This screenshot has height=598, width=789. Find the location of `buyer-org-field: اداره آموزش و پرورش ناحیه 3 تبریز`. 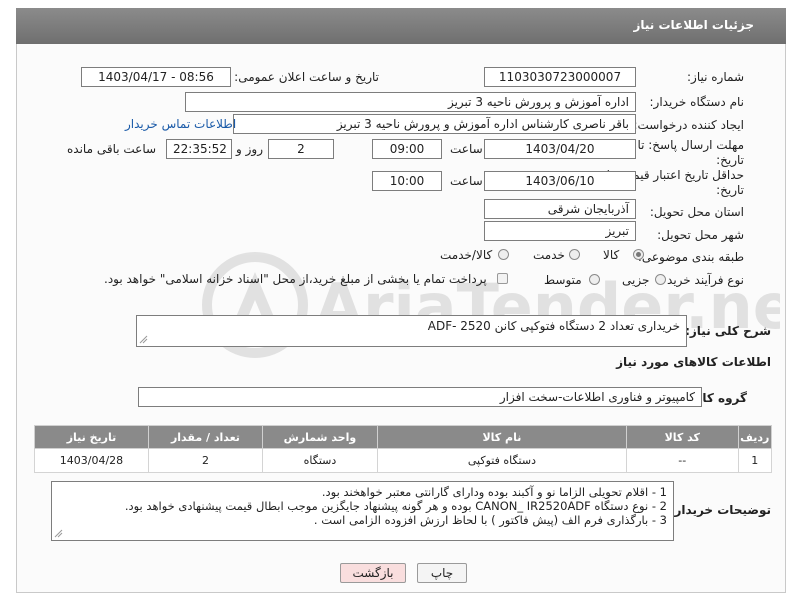

buyer-org-field: اداره آموزش و پرورش ناحیه 3 تبریز is located at coordinates (410, 102).